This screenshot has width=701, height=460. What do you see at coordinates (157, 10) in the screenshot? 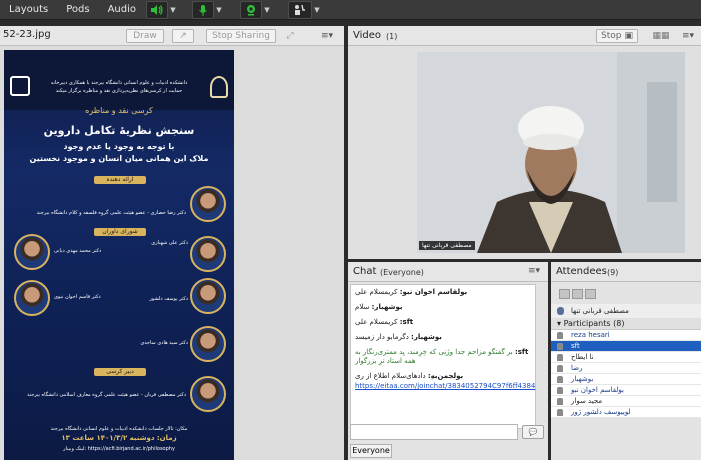
I see `speaker-icon` at bounding box center [157, 10].